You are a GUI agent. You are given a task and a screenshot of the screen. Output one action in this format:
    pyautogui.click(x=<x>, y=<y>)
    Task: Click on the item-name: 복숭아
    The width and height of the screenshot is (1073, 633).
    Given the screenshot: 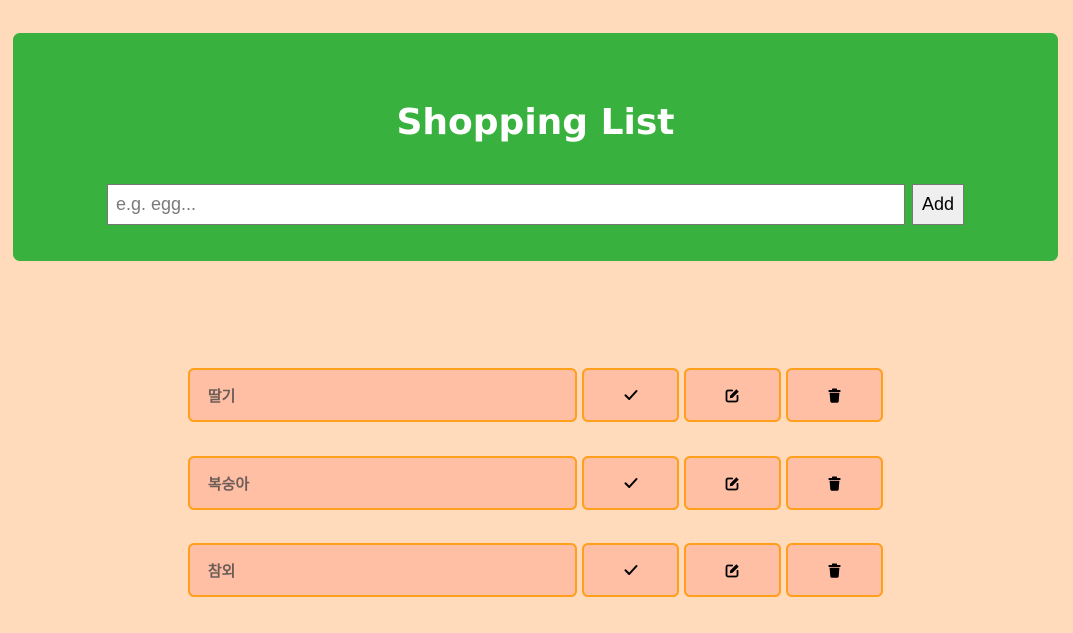 What is the action you would take?
    pyautogui.click(x=382, y=483)
    